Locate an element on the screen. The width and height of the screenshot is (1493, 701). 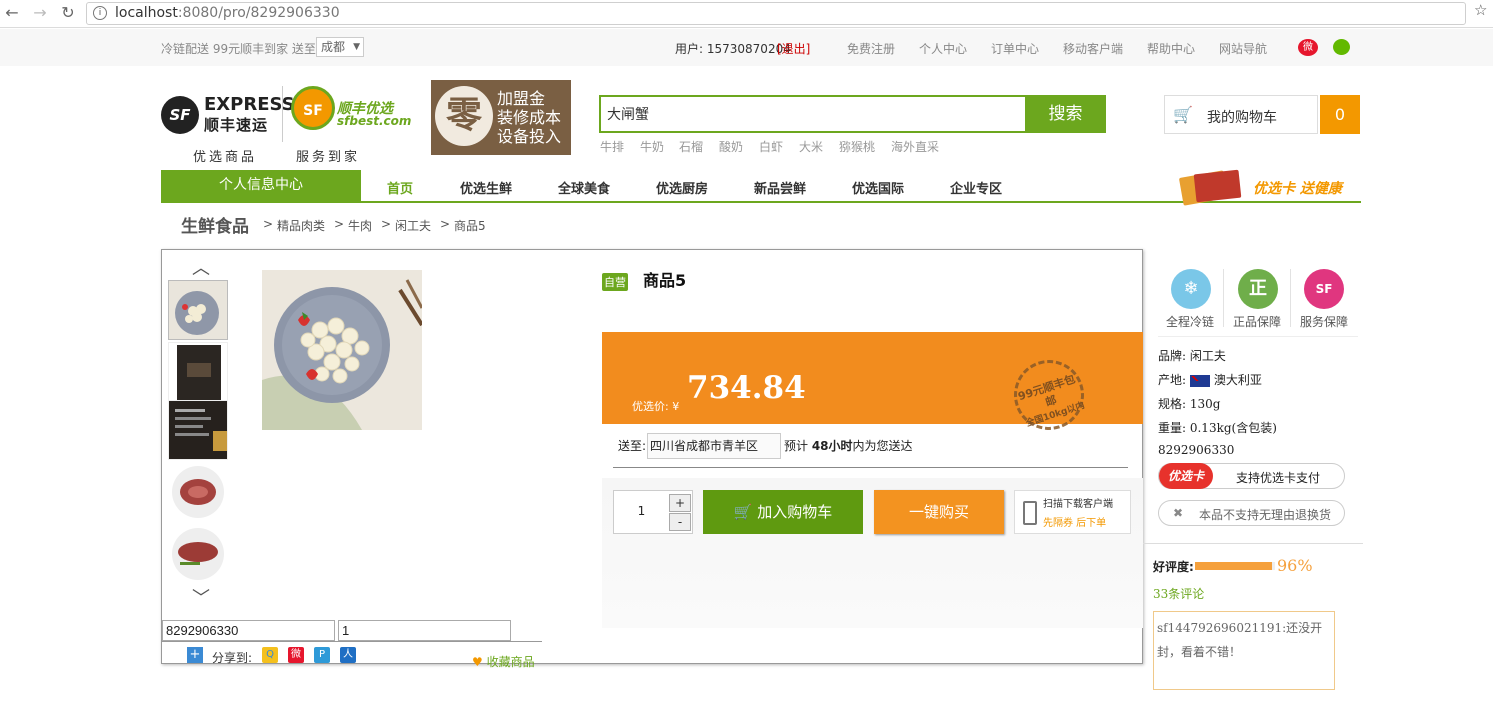
promo-line: 装修成本 is located at coordinates (529, 117).